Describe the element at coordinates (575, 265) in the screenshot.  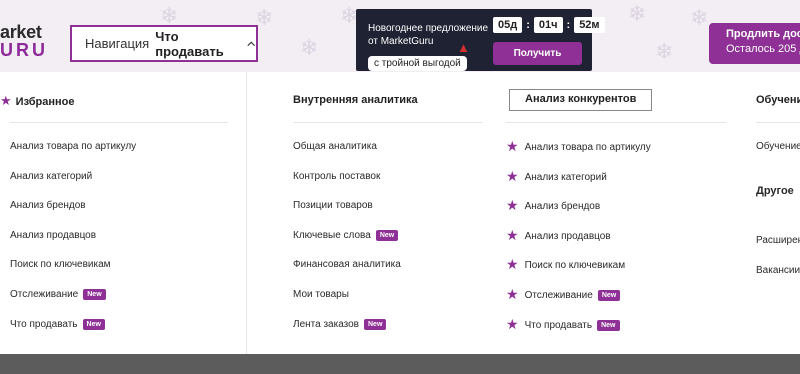
I see `item-label: Поиск по ключевикам` at that location.